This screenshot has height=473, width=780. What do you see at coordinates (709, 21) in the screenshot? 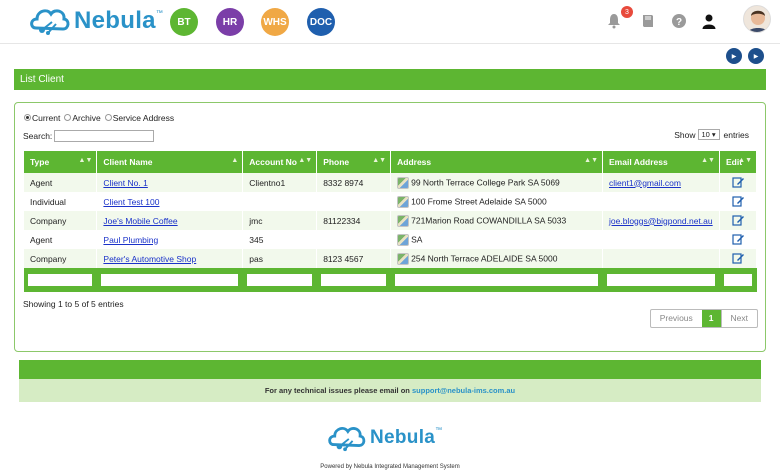
I see `user-profile-icon` at bounding box center [709, 21].